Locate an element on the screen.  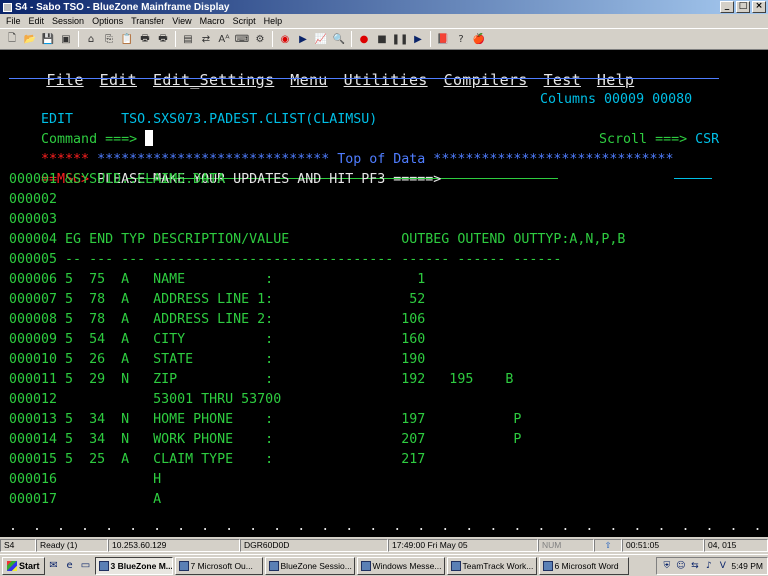
editor-line: 000015 5 25 A CLAIM TYPE : 217 is located at coordinates (217, 460).